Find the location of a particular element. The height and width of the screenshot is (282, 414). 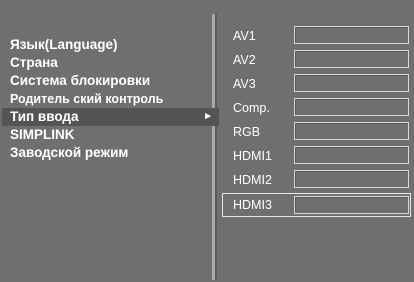

menu-item-lock-system: Система блокировки is located at coordinates (112, 81).